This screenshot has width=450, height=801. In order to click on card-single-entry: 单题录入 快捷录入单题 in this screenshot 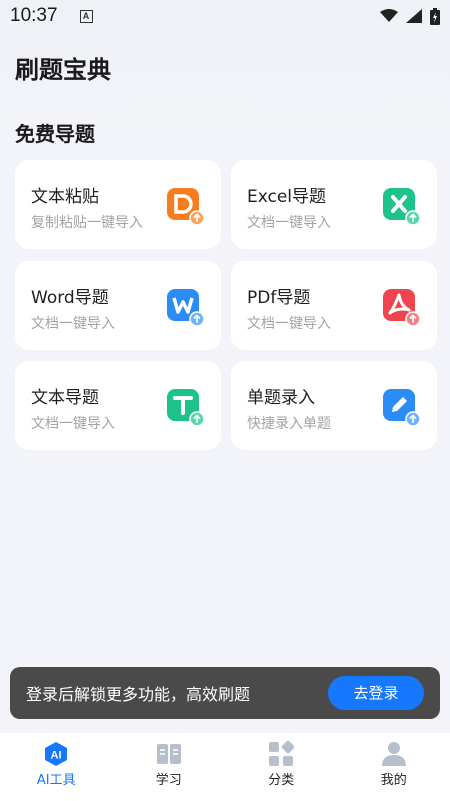, I will do `click(334, 405)`.